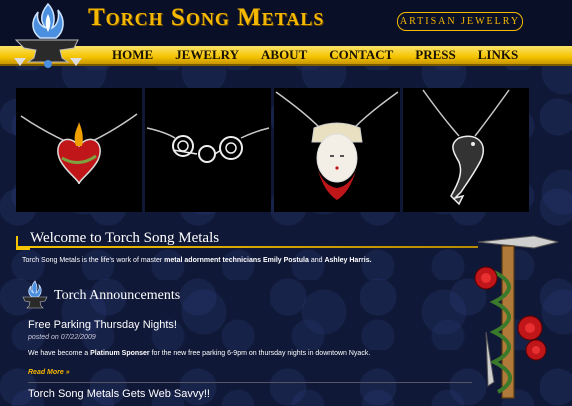  I want to click on nav-contact: CONTACT, so click(361, 55).